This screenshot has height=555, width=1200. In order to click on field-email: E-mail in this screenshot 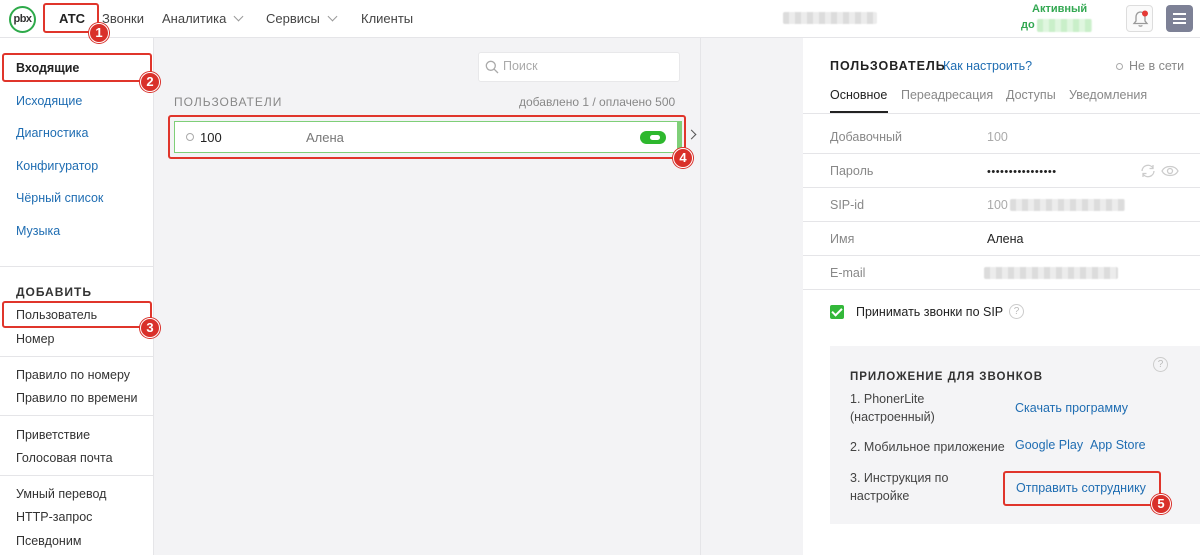, I will do `click(1001, 273)`.